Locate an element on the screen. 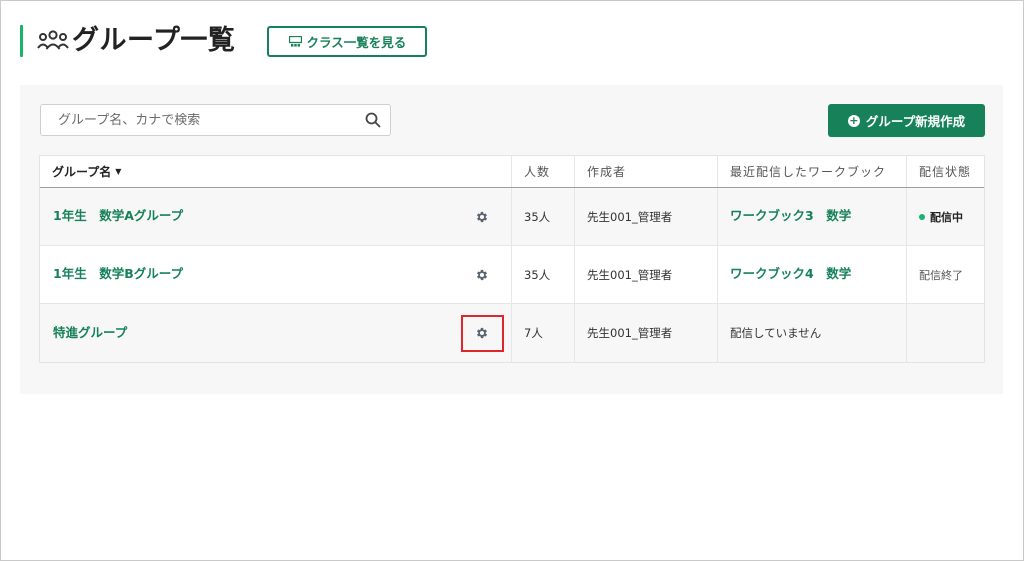  status-badge: 配信終了 is located at coordinates (941, 275).